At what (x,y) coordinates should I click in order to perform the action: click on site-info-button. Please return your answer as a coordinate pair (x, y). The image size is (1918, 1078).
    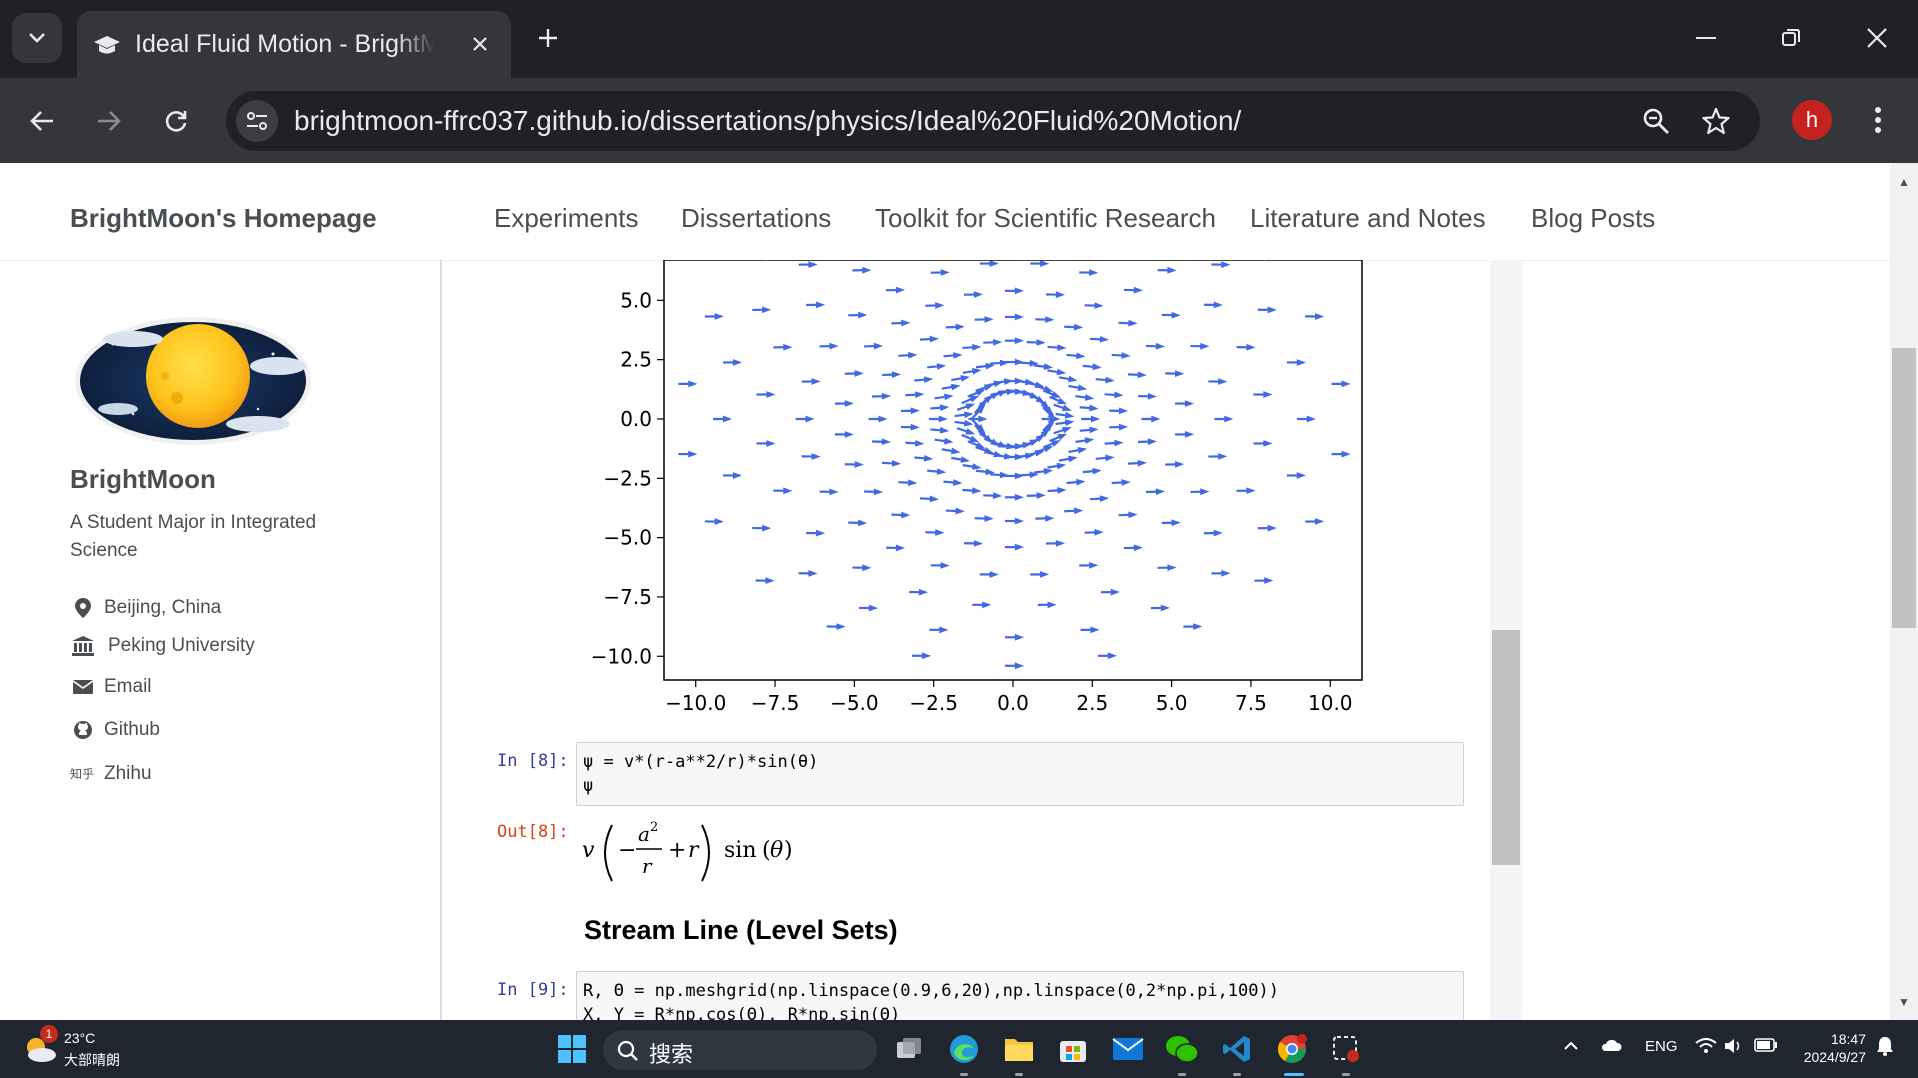
    Looking at the image, I should click on (257, 121).